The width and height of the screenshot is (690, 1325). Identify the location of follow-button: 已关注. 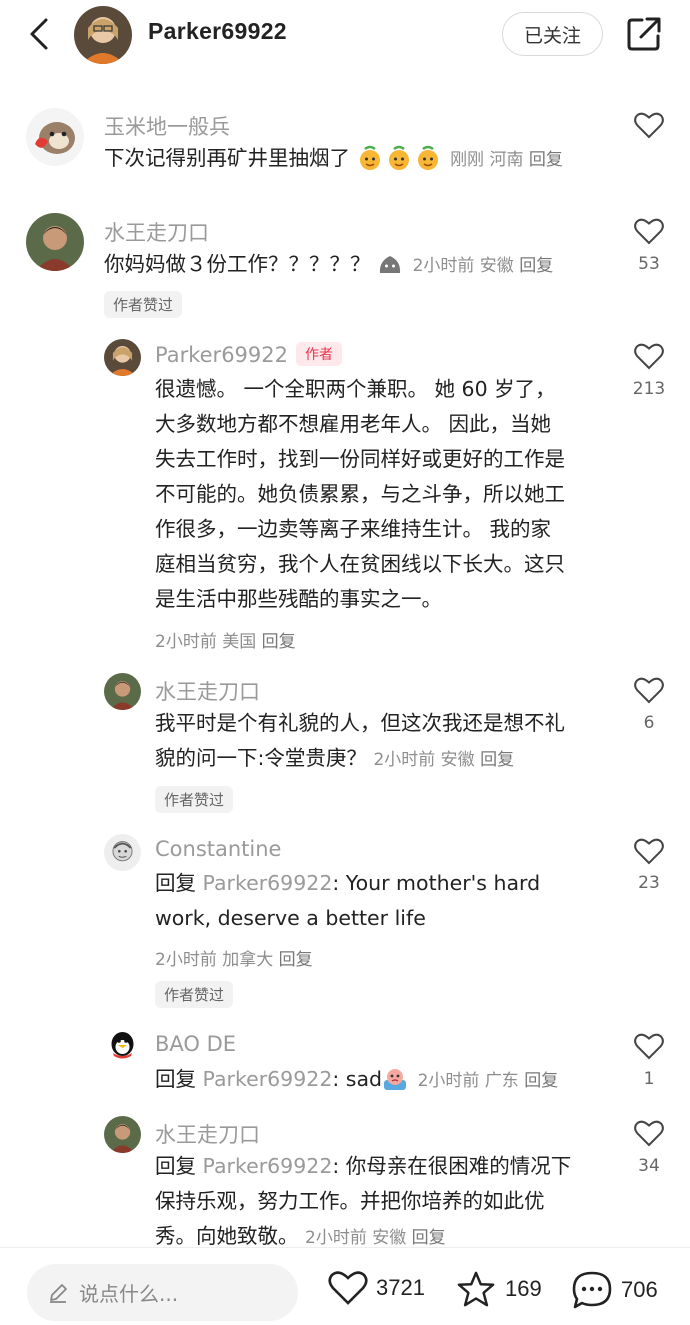
(552, 34).